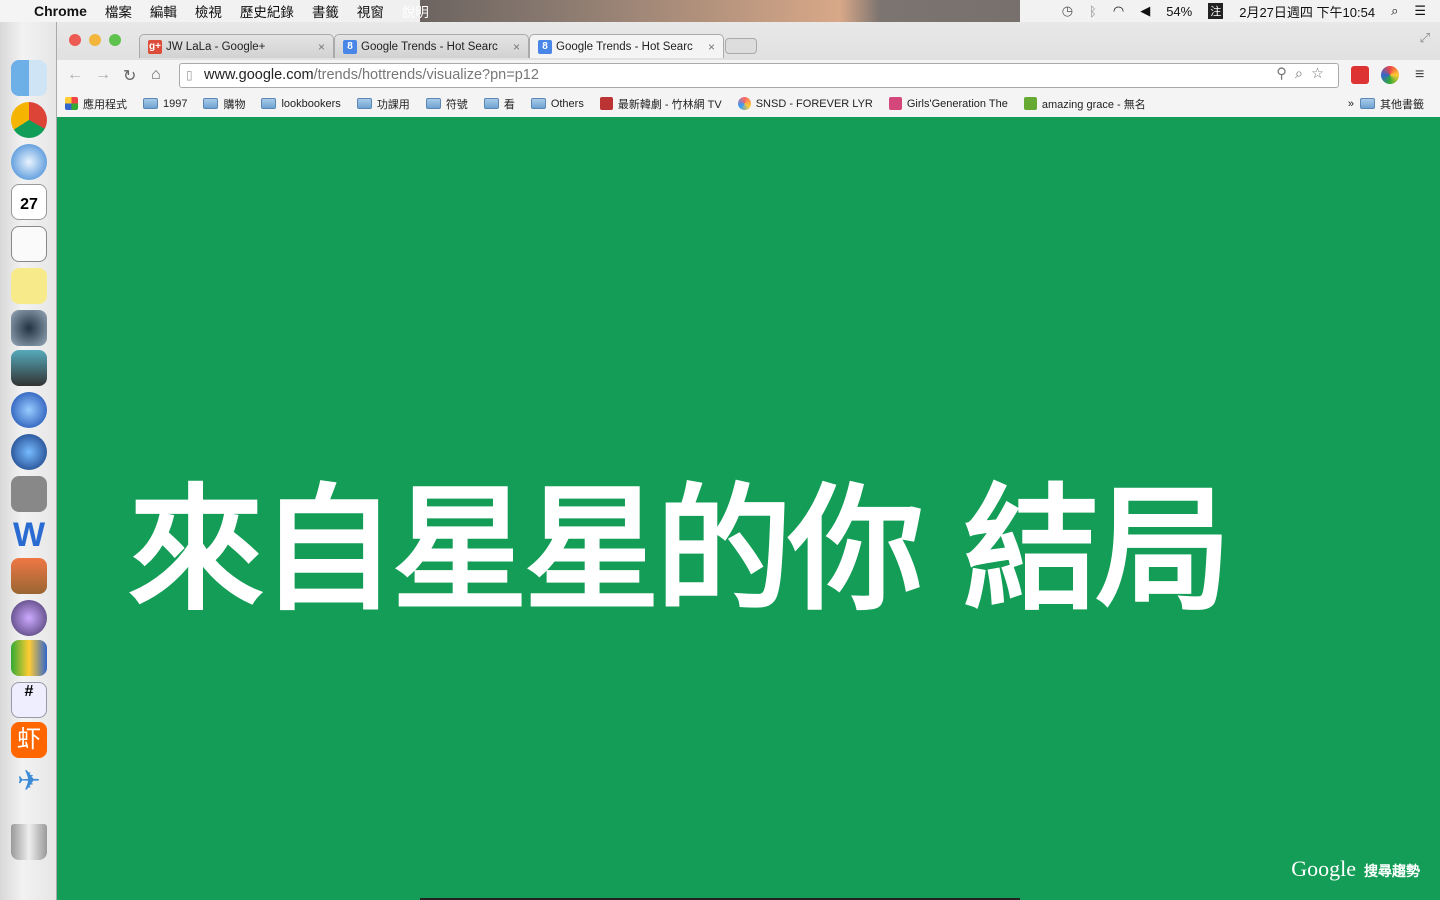  I want to click on google-favicon-icon: 8, so click(545, 46).